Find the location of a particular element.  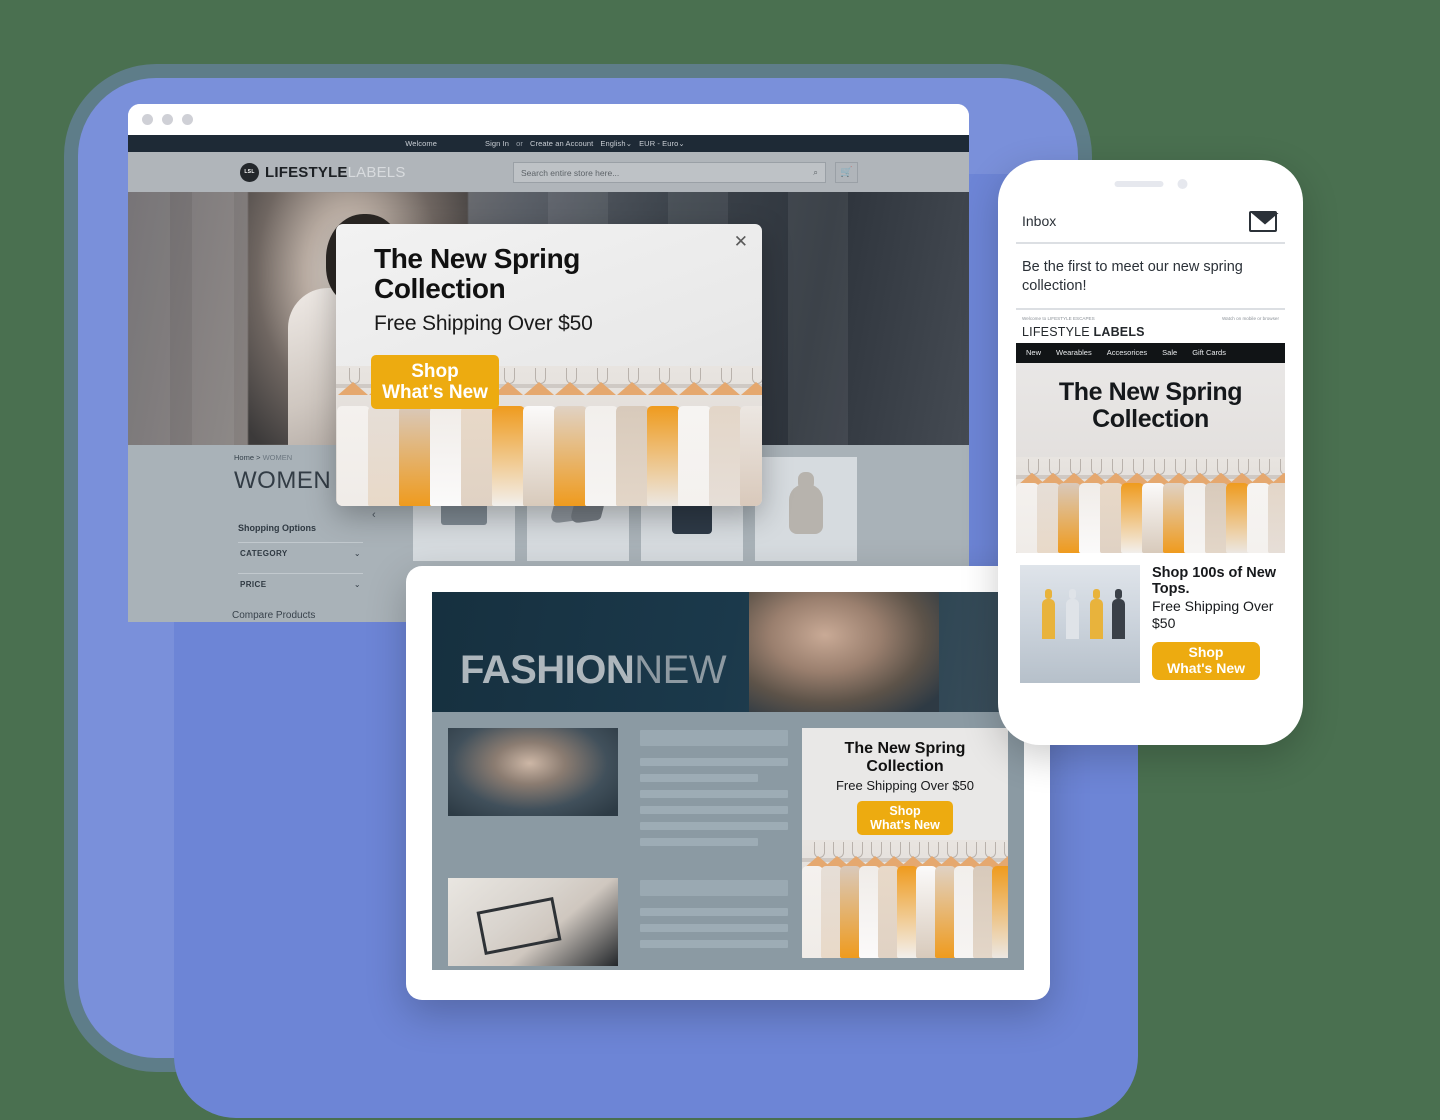

mannequins-storefront-photo is located at coordinates (1080, 623).